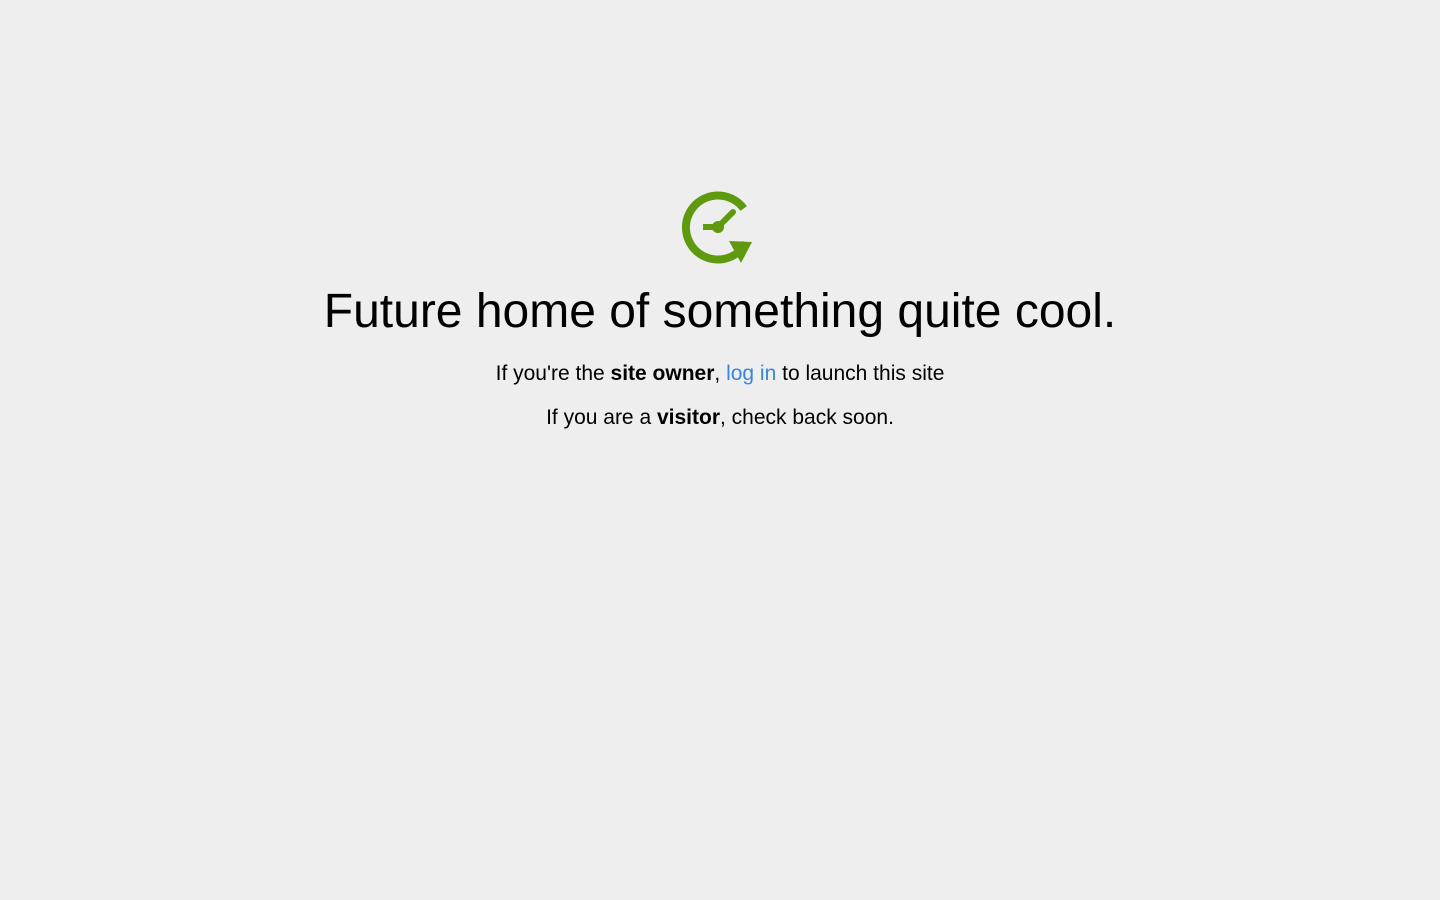 This screenshot has width=1440, height=900. What do you see at coordinates (860, 373) in the screenshot?
I see `owner-message-suffix: to launch this site` at bounding box center [860, 373].